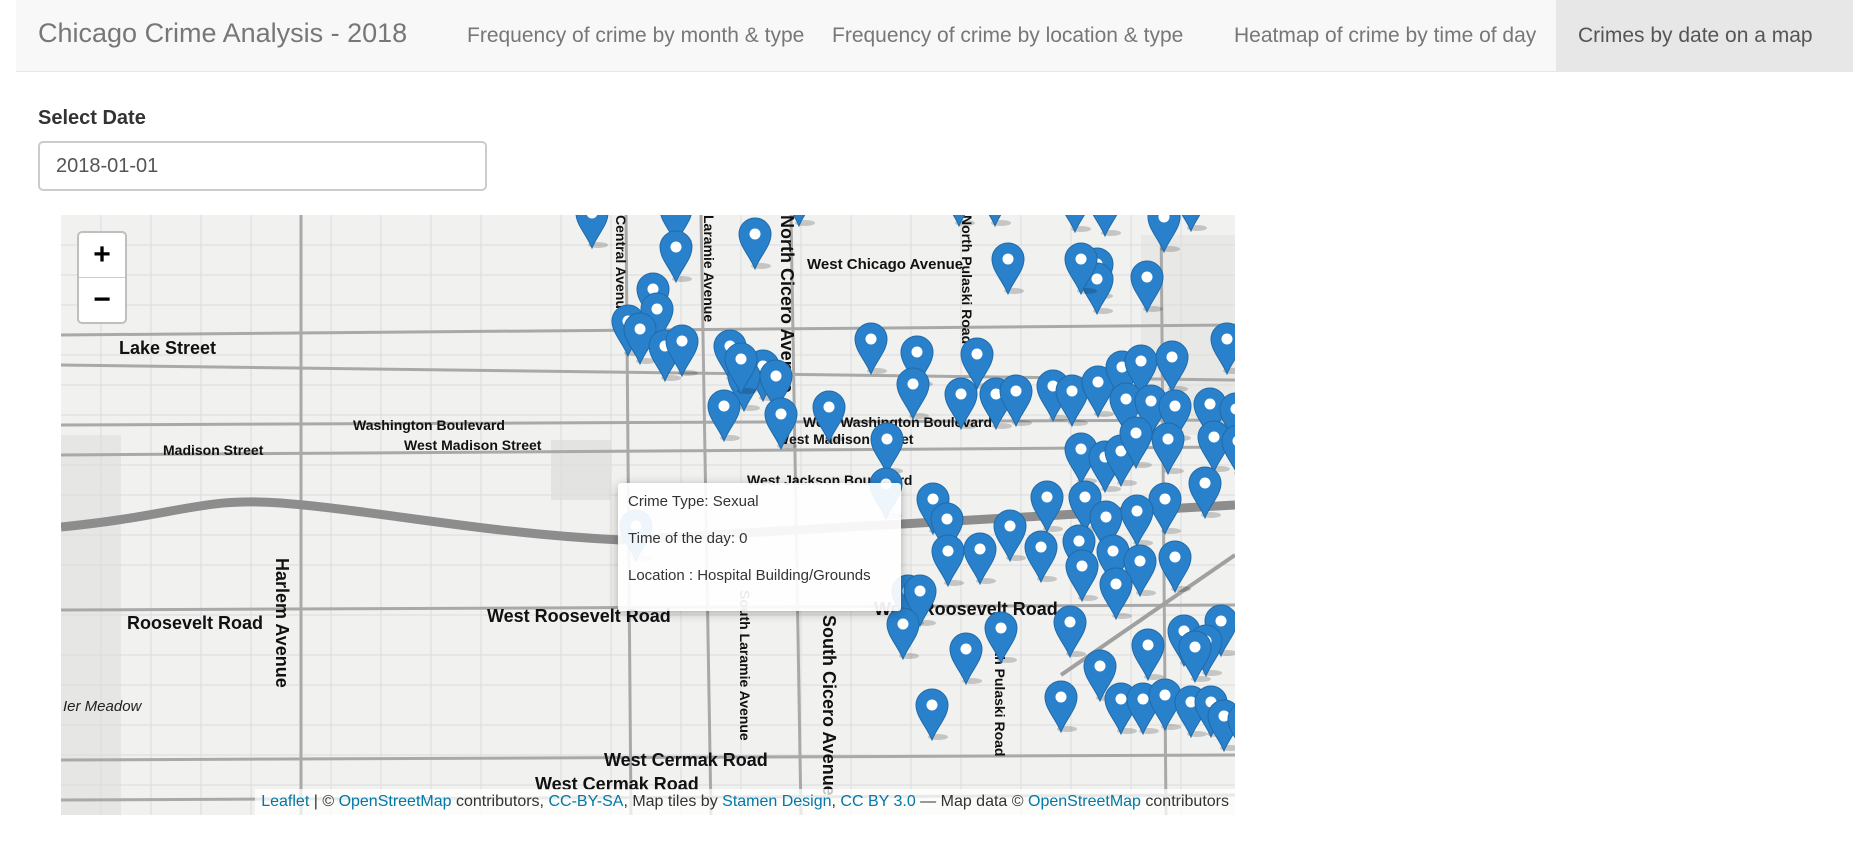 The width and height of the screenshot is (1853, 857). I want to click on street-label-south-laramie: South Laramie Avenue, so click(745, 665).